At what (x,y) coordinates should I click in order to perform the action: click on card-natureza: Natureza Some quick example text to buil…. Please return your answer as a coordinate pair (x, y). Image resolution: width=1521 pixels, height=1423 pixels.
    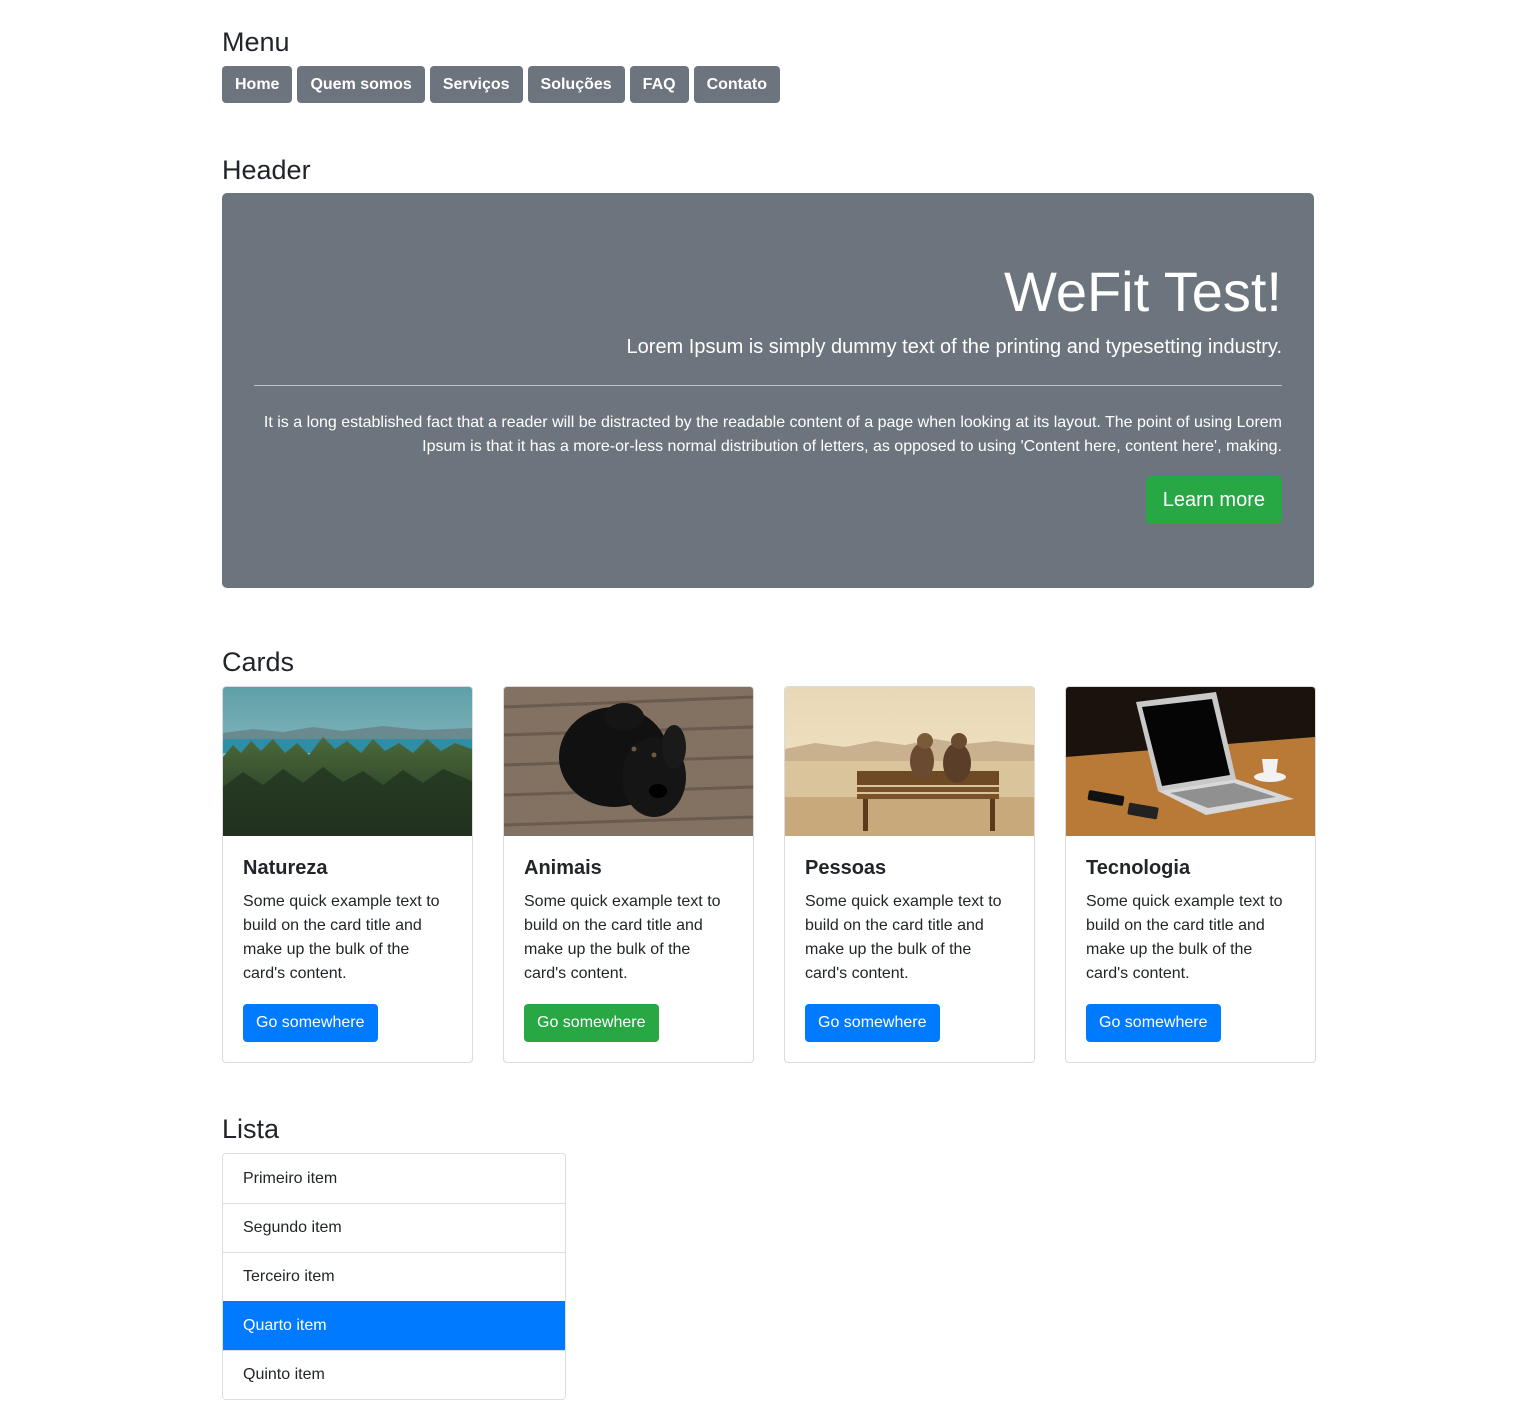
    Looking at the image, I should click on (347, 874).